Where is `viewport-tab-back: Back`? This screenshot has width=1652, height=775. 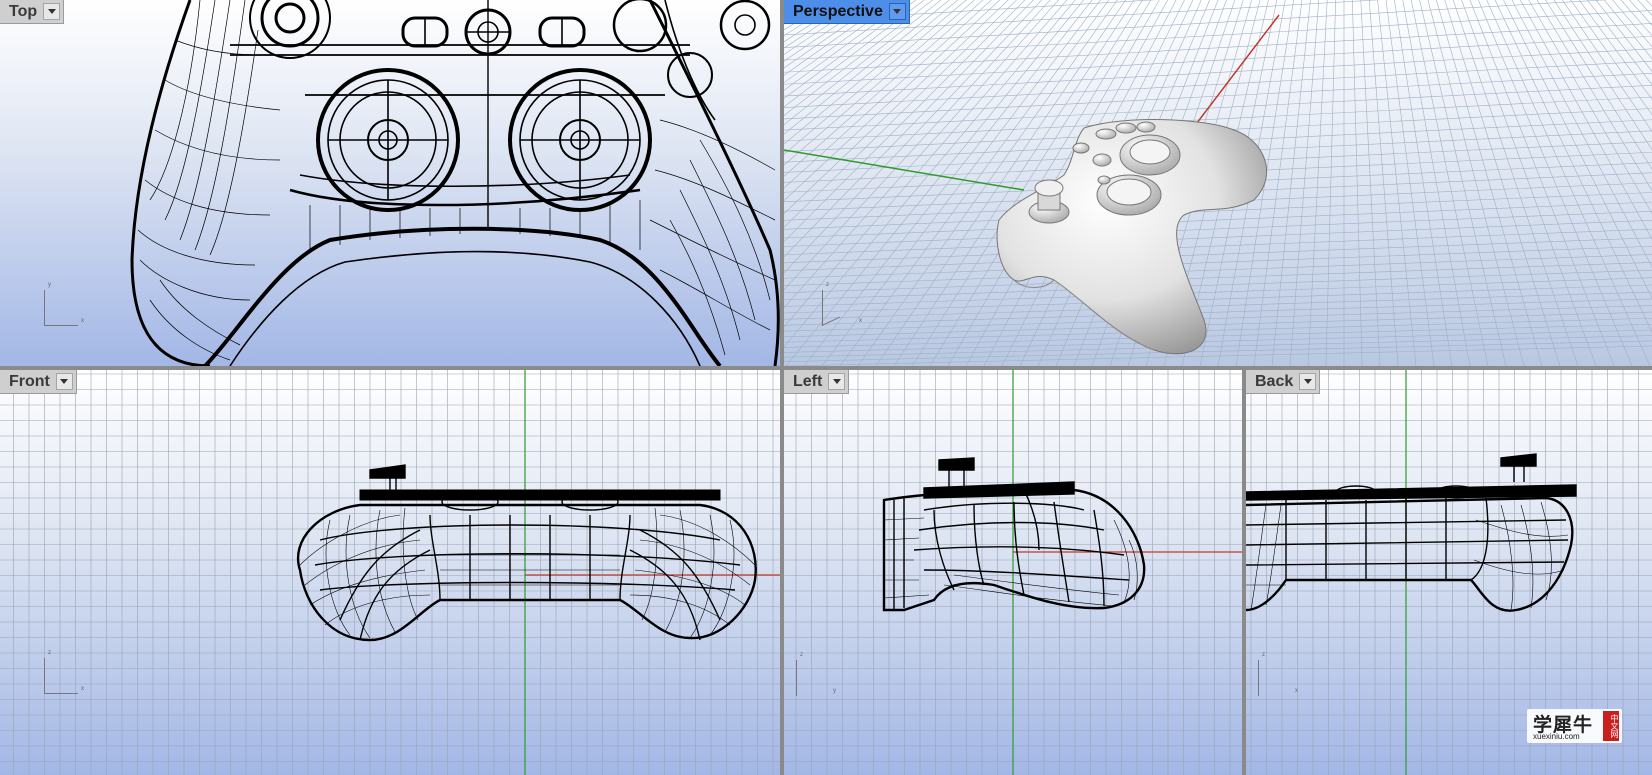
viewport-tab-back: Back is located at coordinates (1283, 382).